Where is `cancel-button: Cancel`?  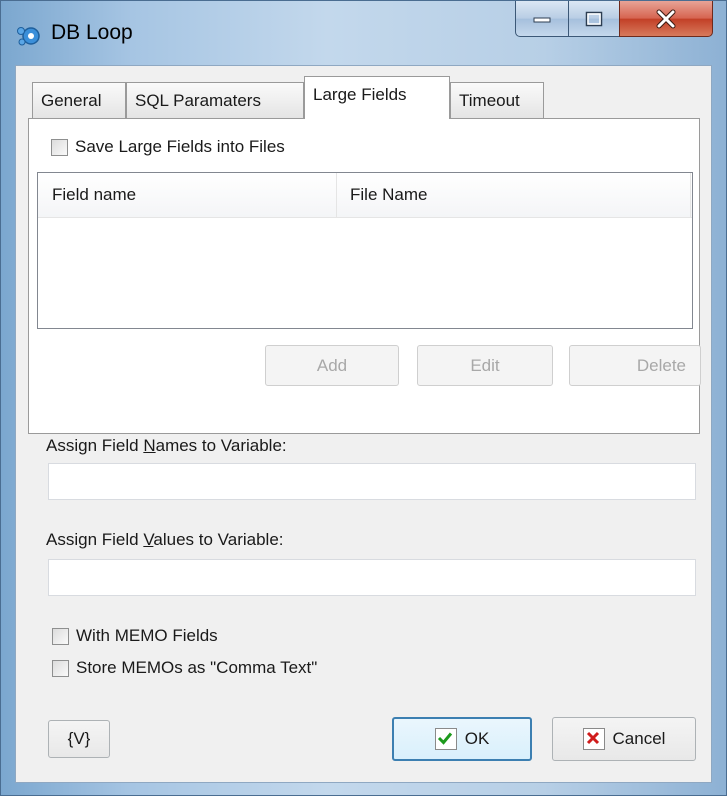
cancel-button: Cancel is located at coordinates (624, 739).